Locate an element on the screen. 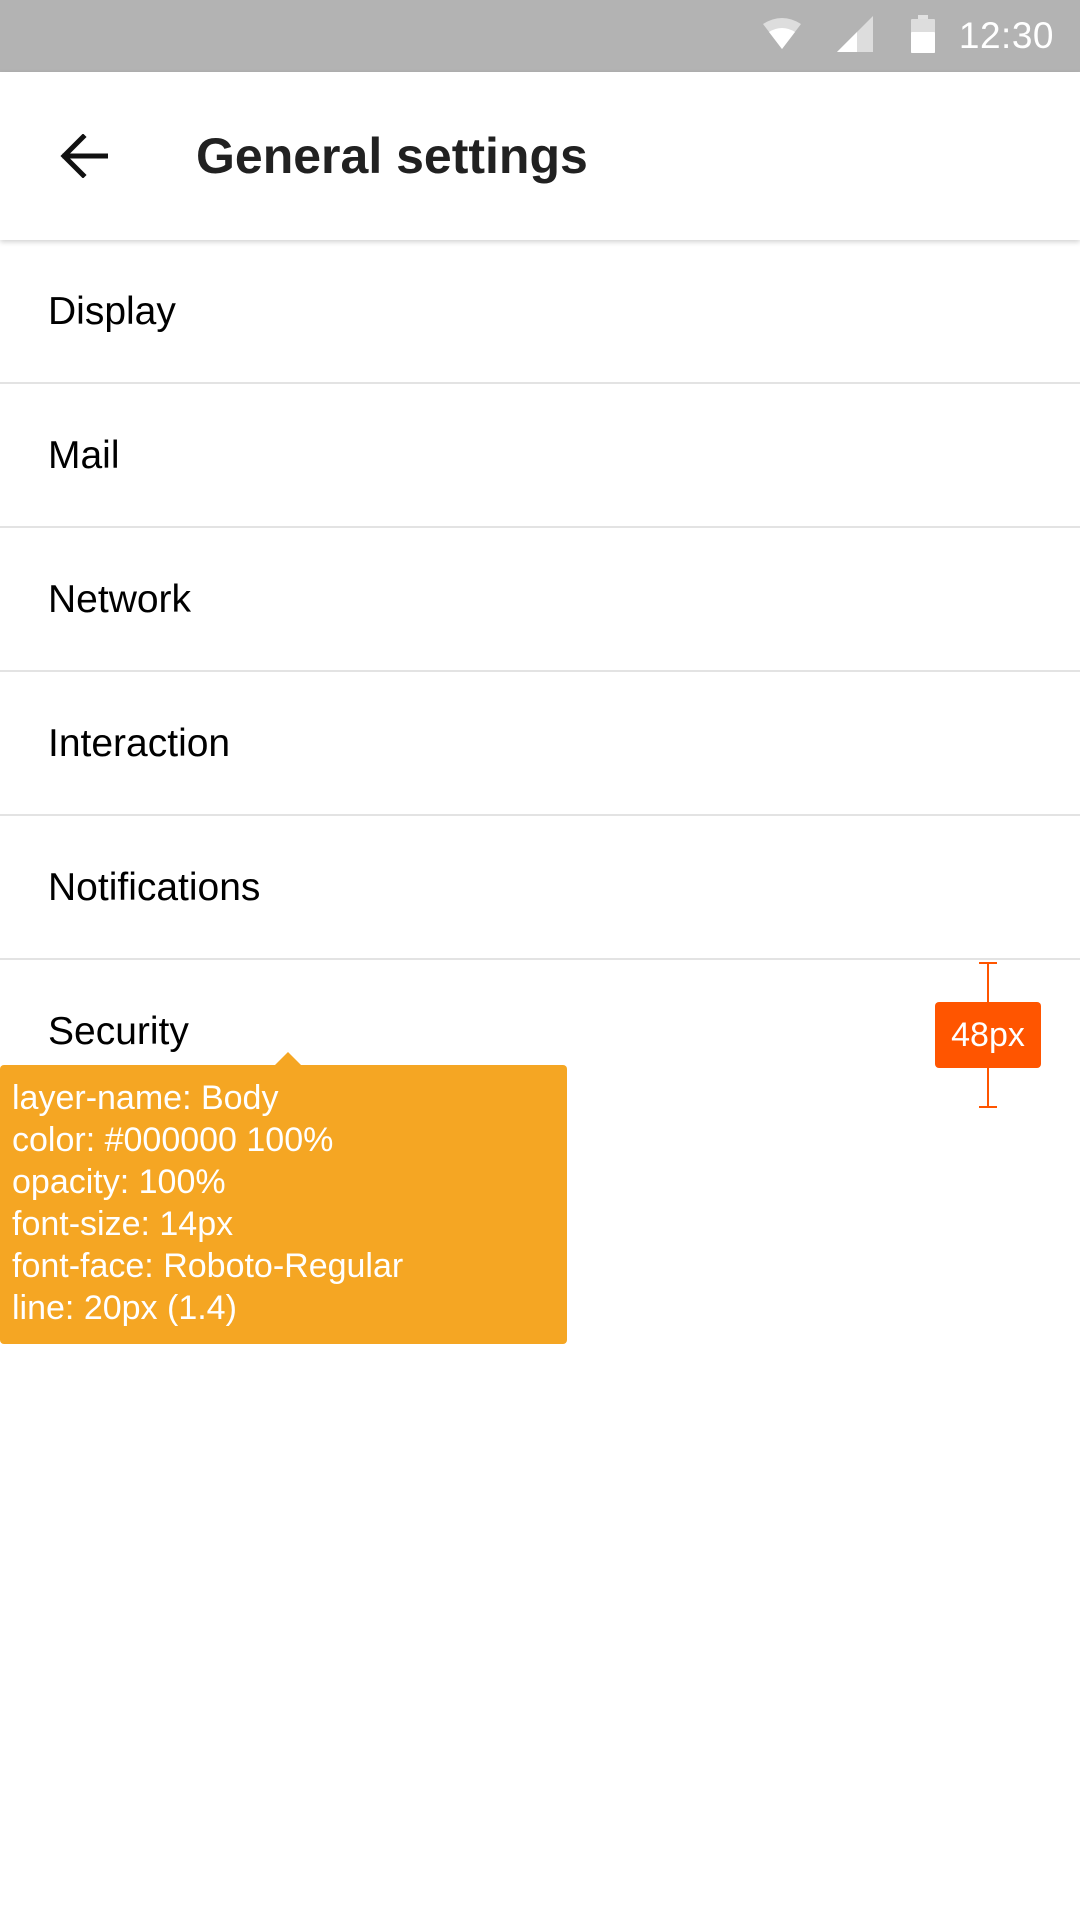 The width and height of the screenshot is (1080, 1920). settings-item-display: Display is located at coordinates (540, 312).